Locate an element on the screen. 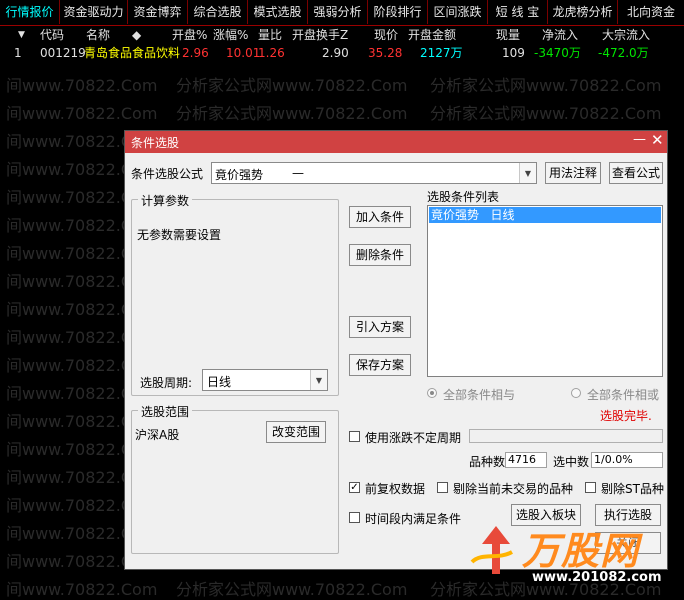 The image size is (684, 600). col-open-turnover: 开盘换手Z is located at coordinates (320, 35).